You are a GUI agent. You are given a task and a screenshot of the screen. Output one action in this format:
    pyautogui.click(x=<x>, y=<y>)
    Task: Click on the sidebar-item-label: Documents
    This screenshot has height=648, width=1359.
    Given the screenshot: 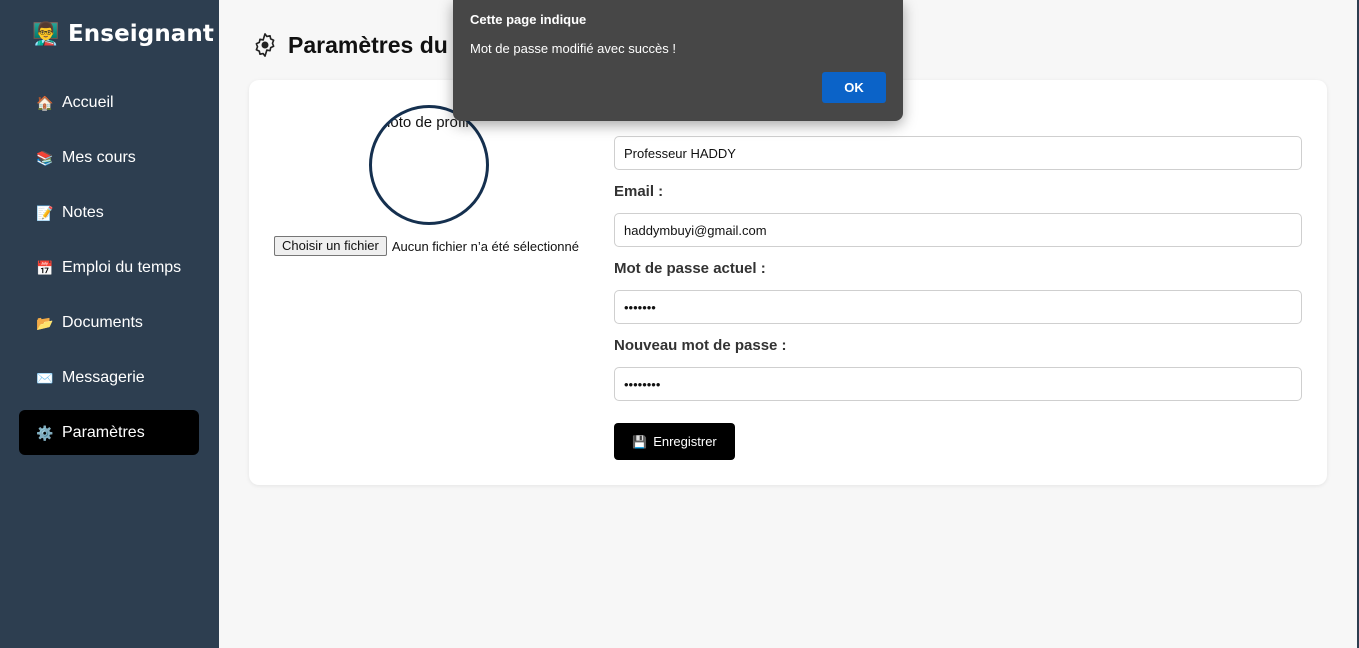 What is the action you would take?
    pyautogui.click(x=102, y=322)
    